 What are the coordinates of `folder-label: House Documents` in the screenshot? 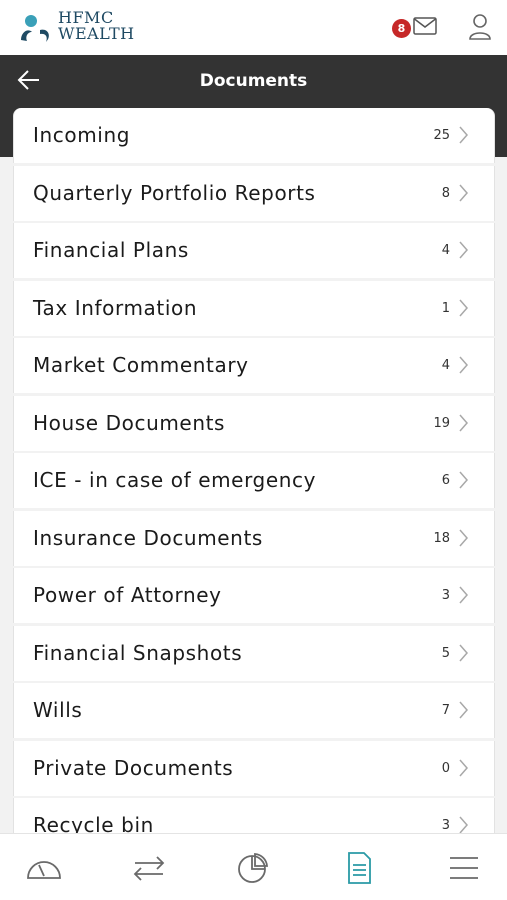 It's located at (129, 422).